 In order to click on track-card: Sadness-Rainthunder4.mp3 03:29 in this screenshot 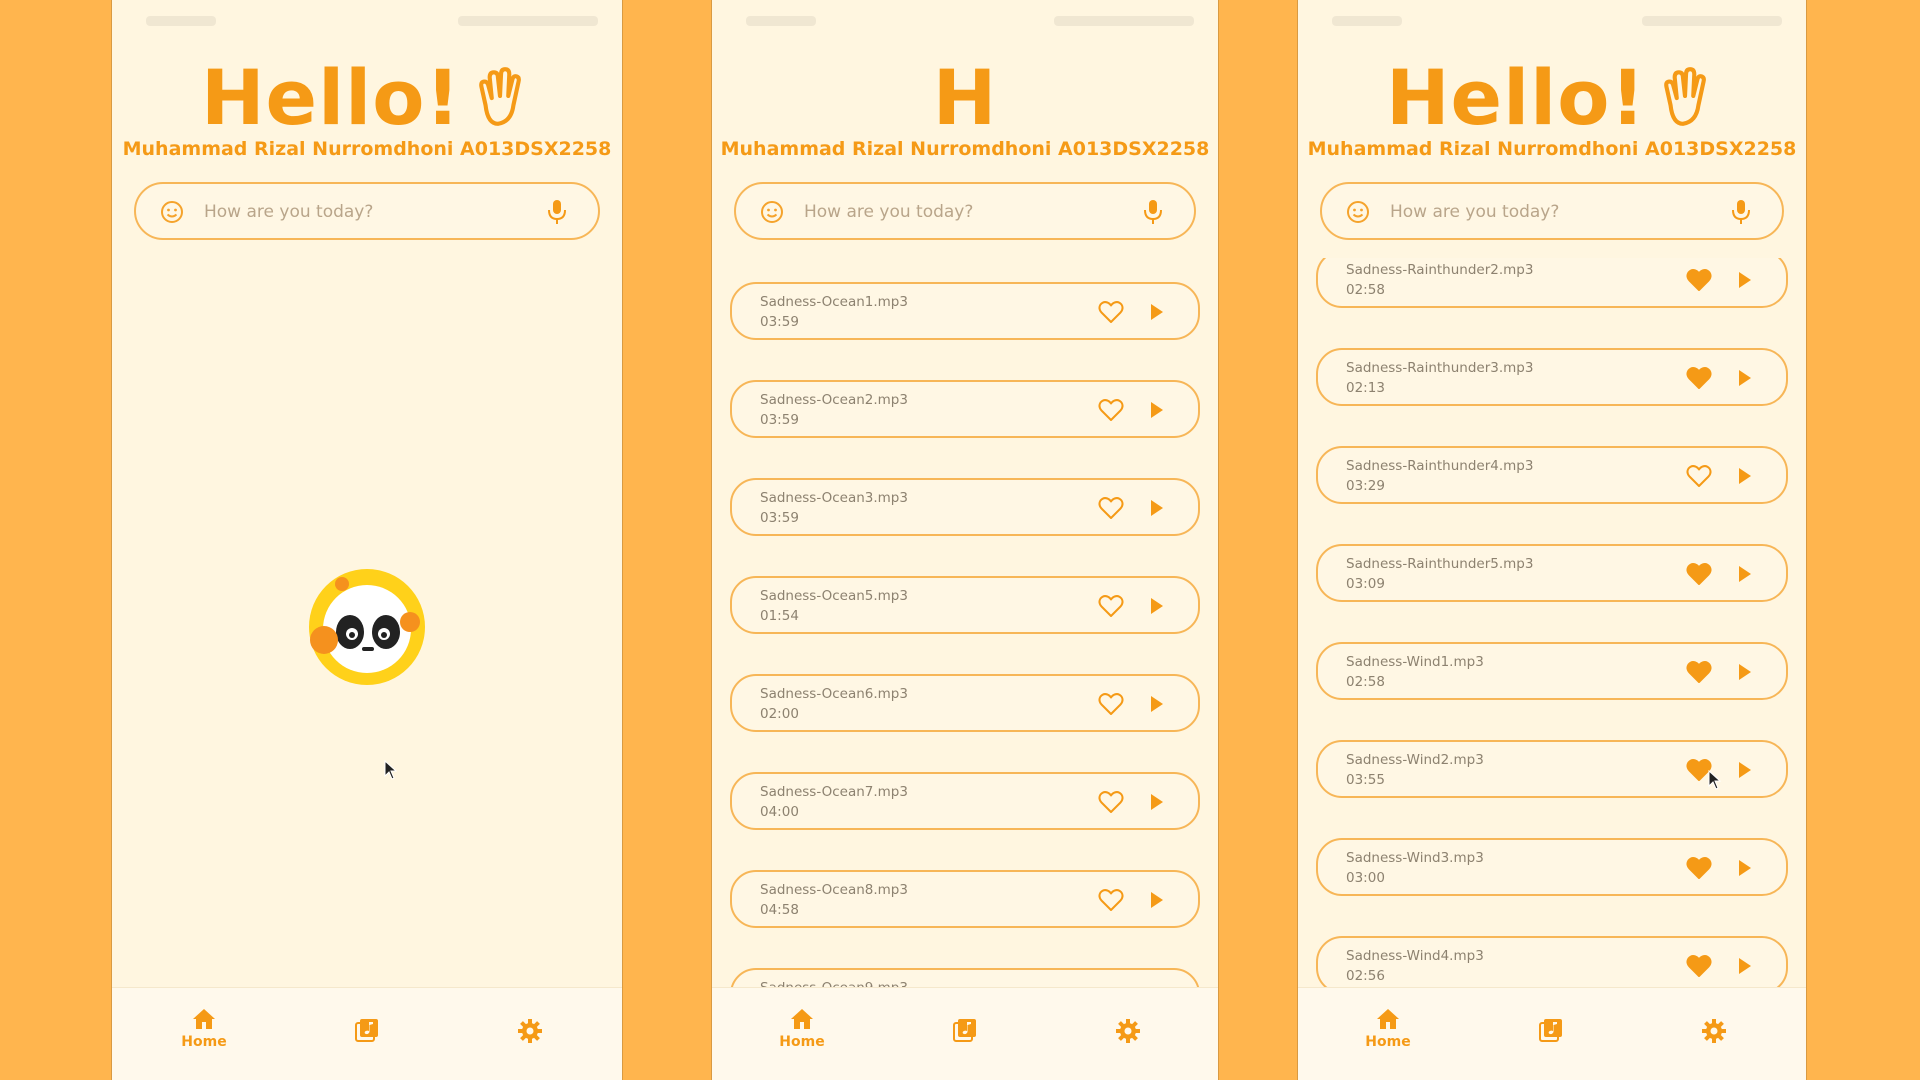, I will do `click(1552, 475)`.